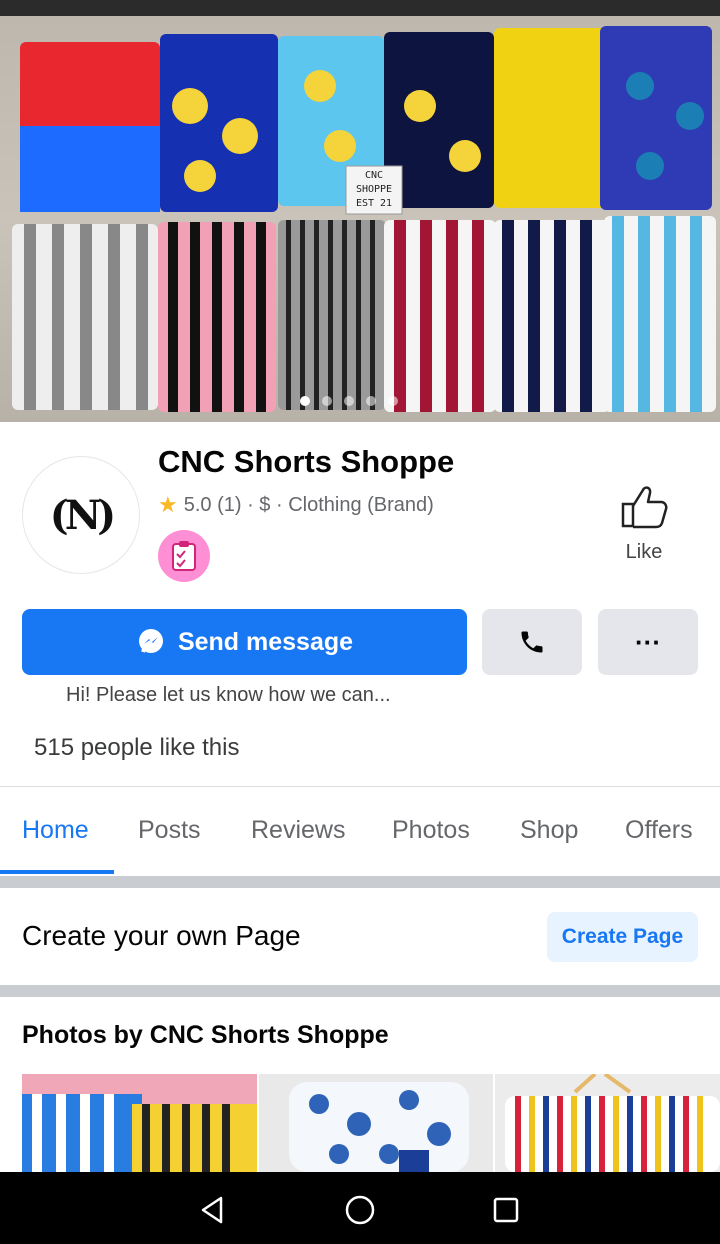 The width and height of the screenshot is (720, 1244). I want to click on page-avatar: (N), so click(81, 515).